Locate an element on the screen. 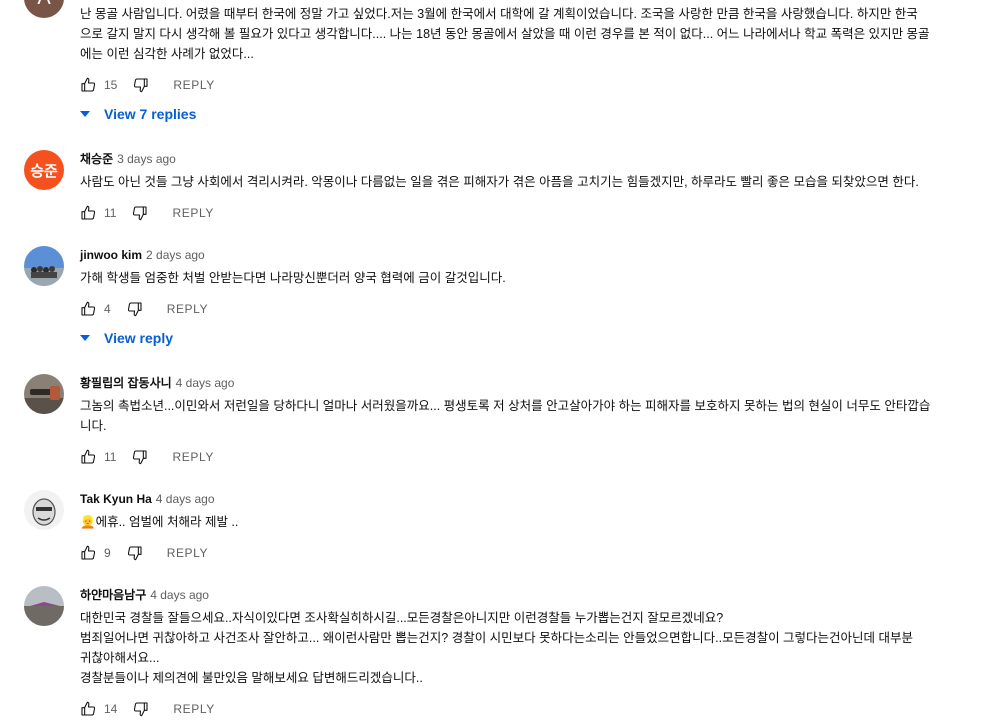 The height and width of the screenshot is (727, 996). comment-line: 경찰분들이나 제의견에 불만있음 말해보세요 답변해드리겠습니다.. is located at coordinates (251, 678).